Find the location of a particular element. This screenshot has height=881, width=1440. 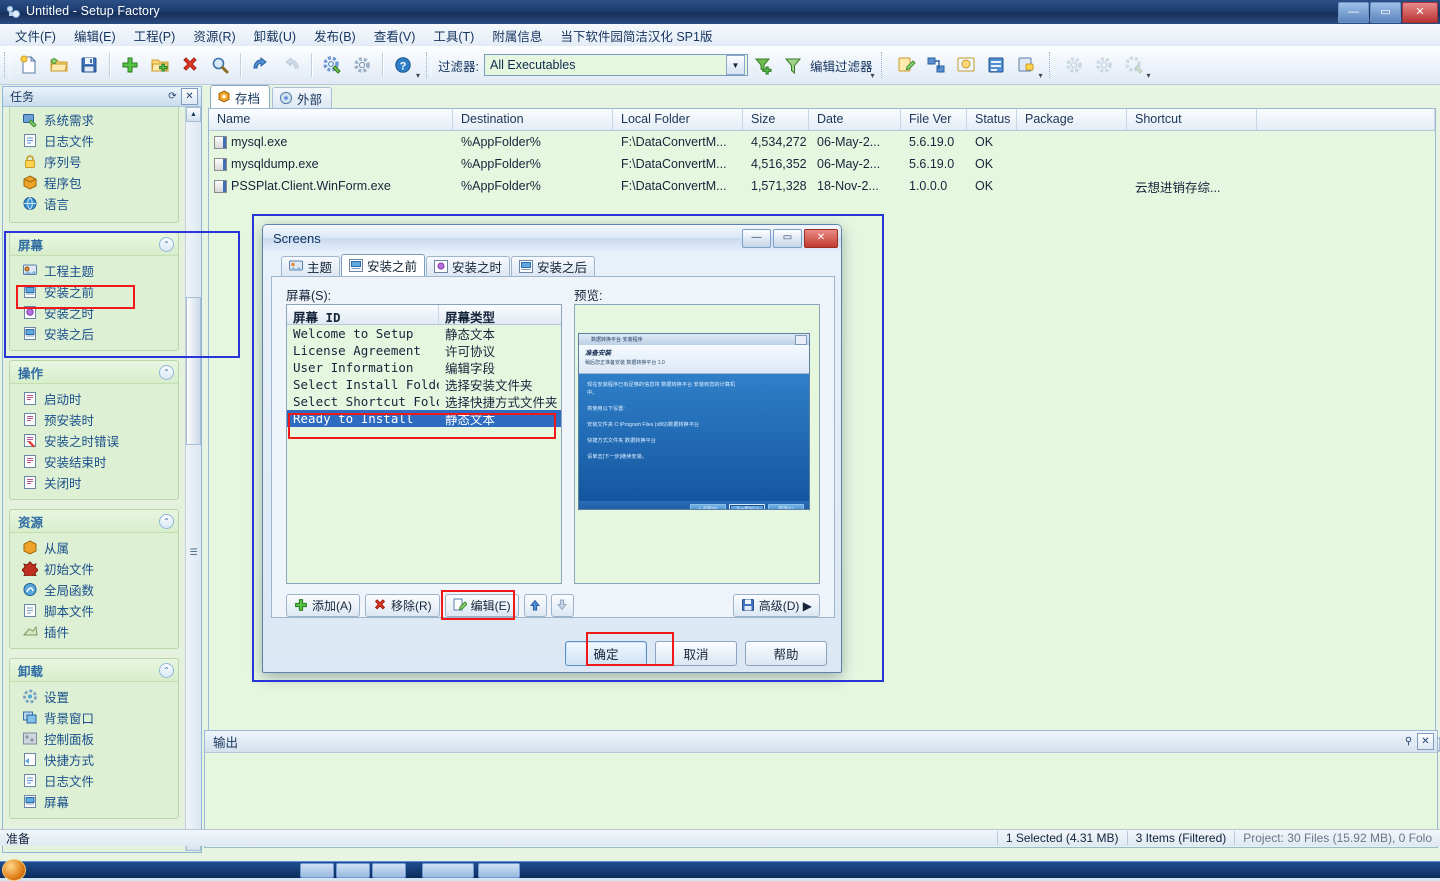

task-item-语言: 语言 is located at coordinates (94, 203).